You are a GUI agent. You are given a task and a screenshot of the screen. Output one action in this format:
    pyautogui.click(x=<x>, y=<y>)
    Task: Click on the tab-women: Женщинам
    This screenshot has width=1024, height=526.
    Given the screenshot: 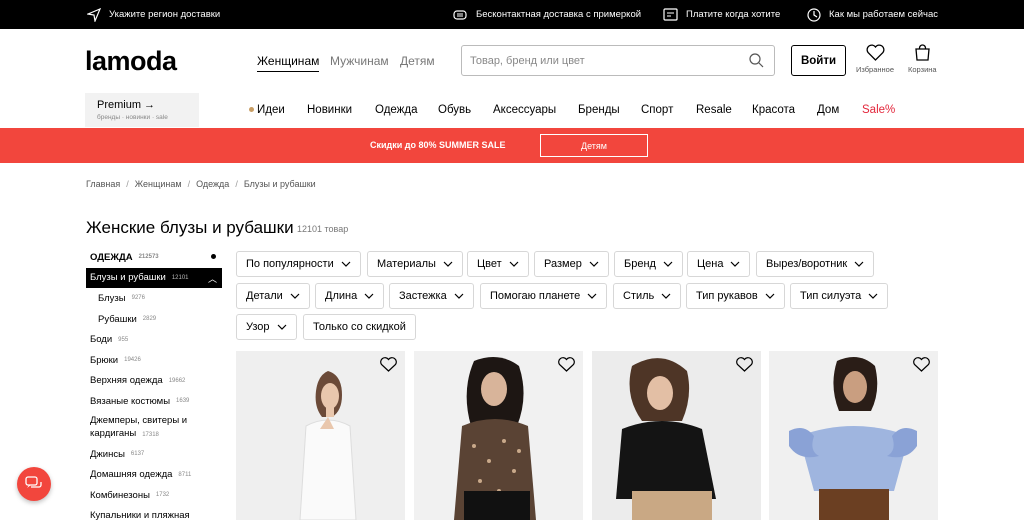 What is the action you would take?
    pyautogui.click(x=288, y=63)
    